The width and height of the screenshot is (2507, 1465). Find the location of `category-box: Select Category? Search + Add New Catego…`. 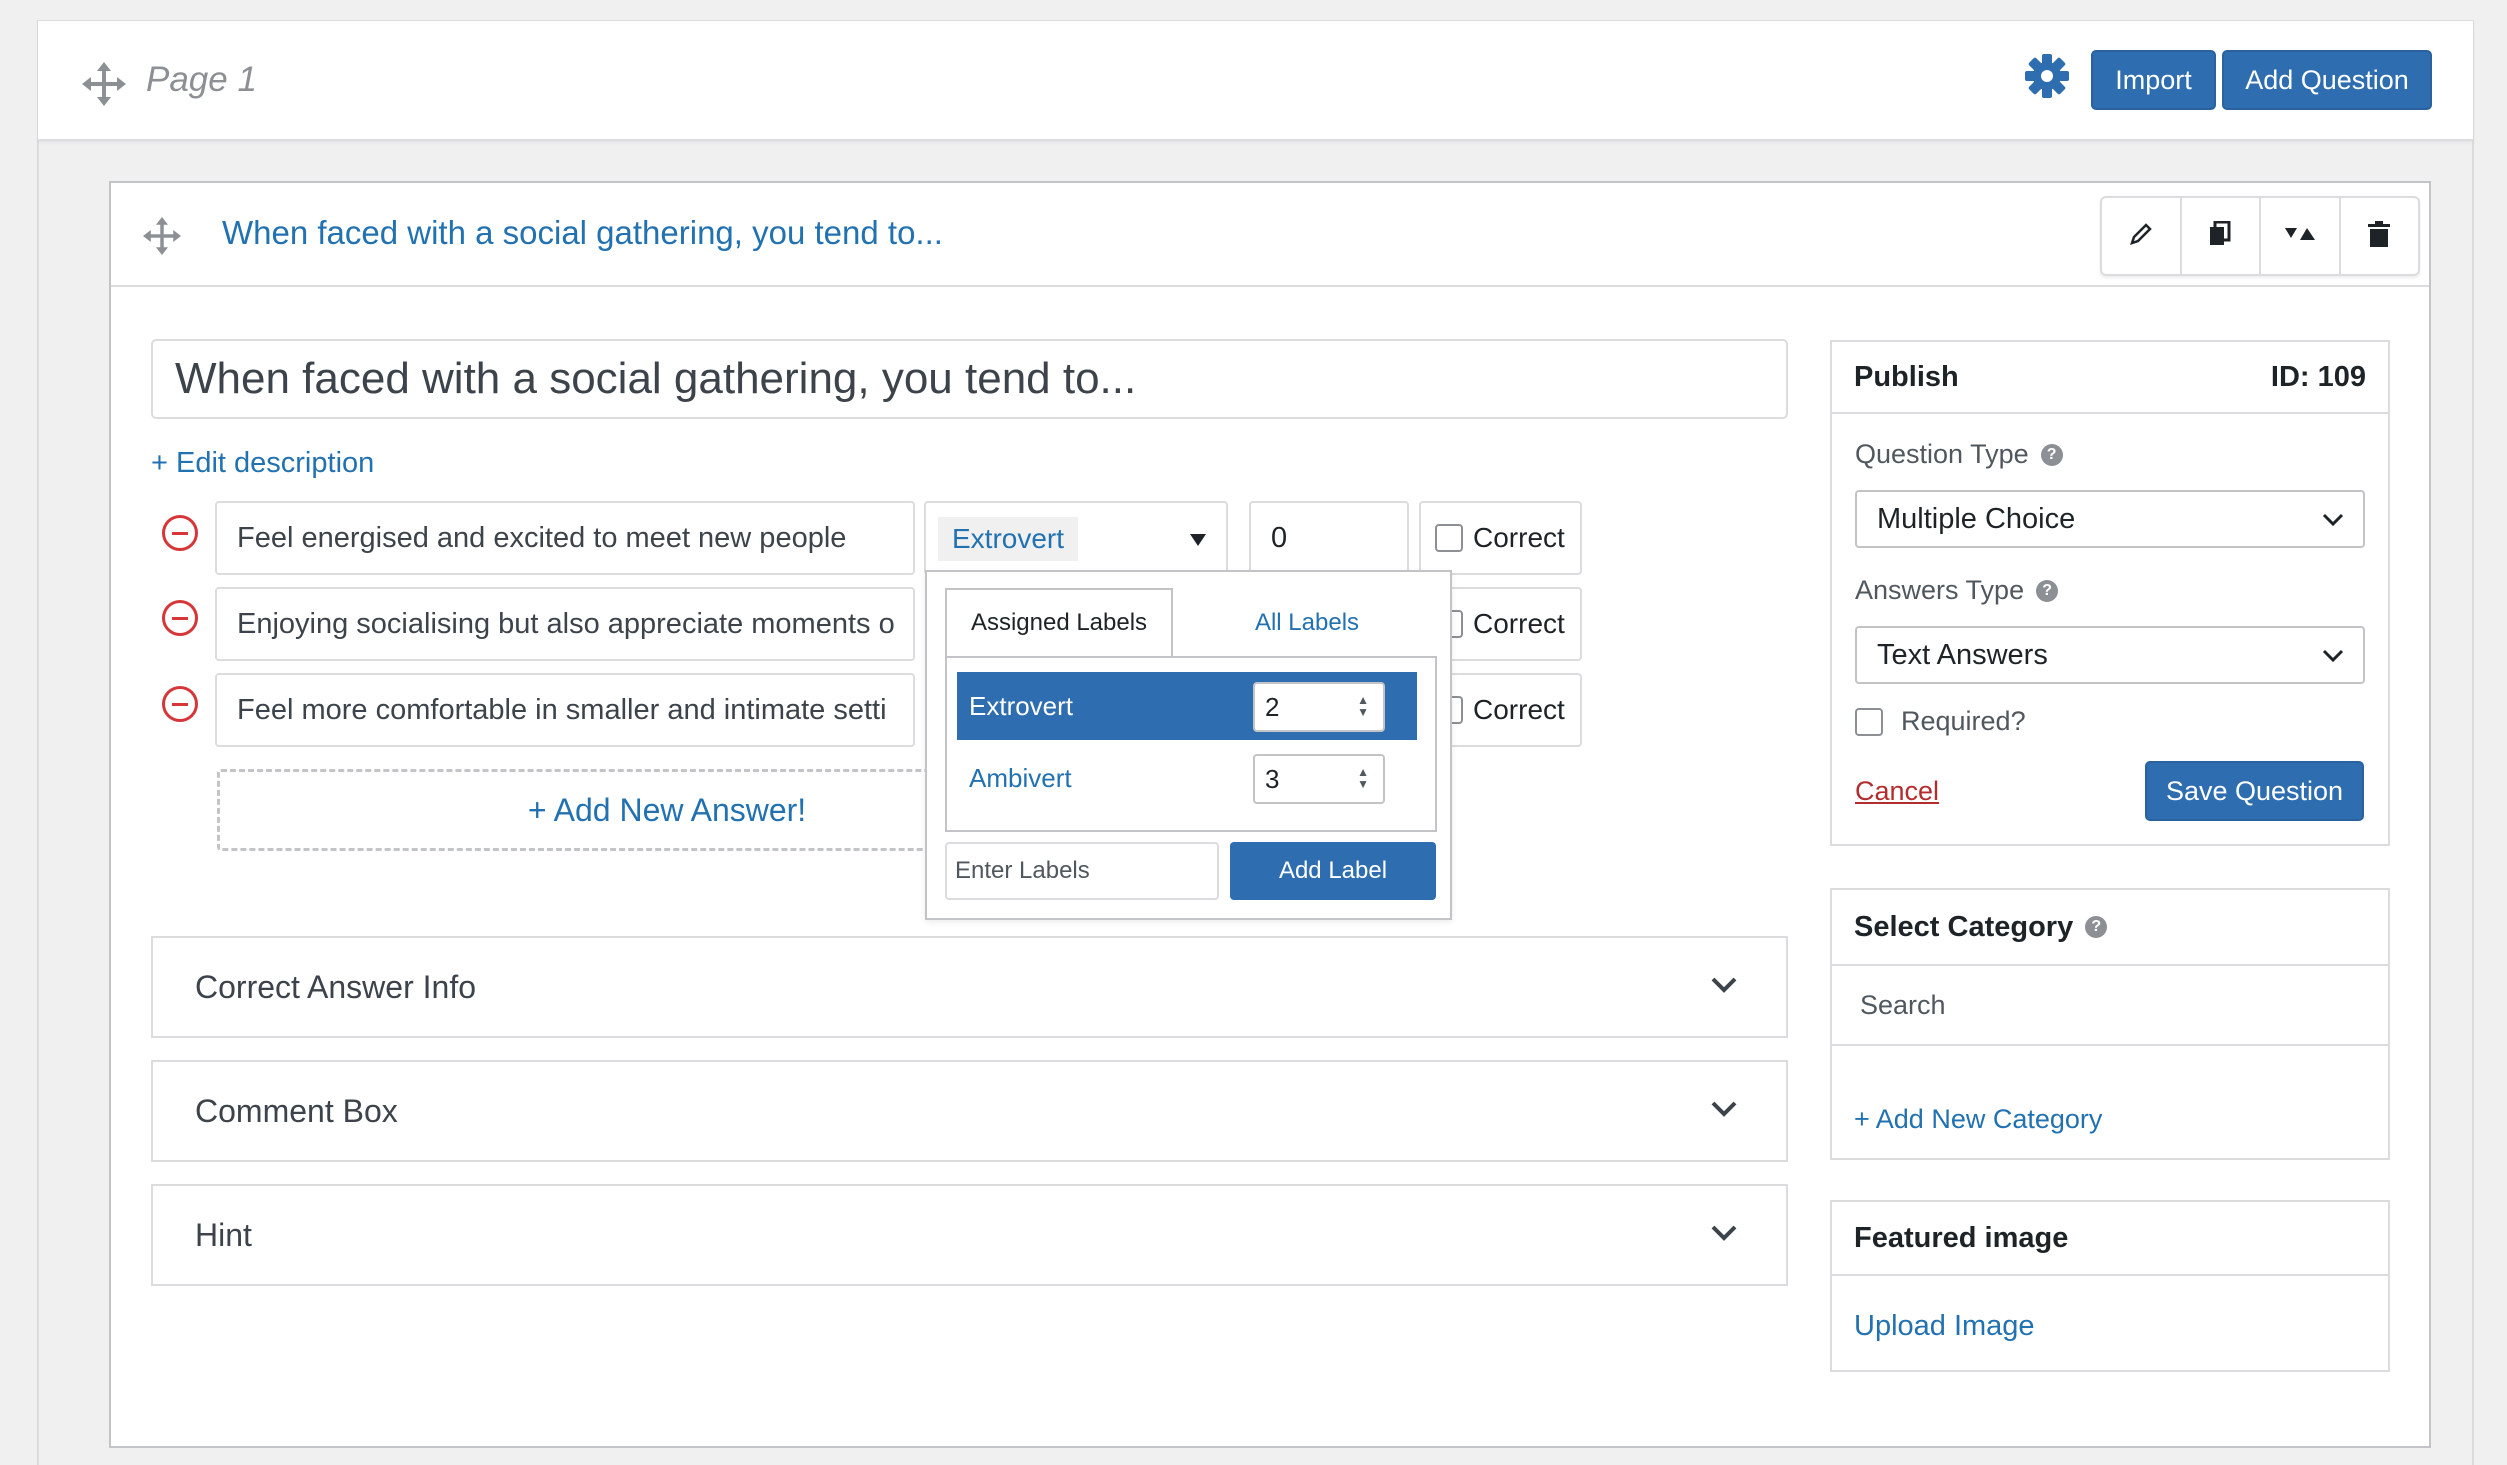

category-box: Select Category? Search + Add New Catego… is located at coordinates (2110, 1024).